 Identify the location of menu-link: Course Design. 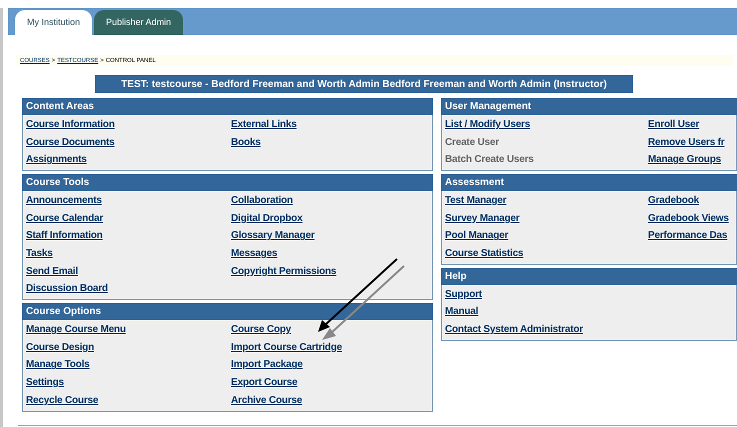
(60, 348).